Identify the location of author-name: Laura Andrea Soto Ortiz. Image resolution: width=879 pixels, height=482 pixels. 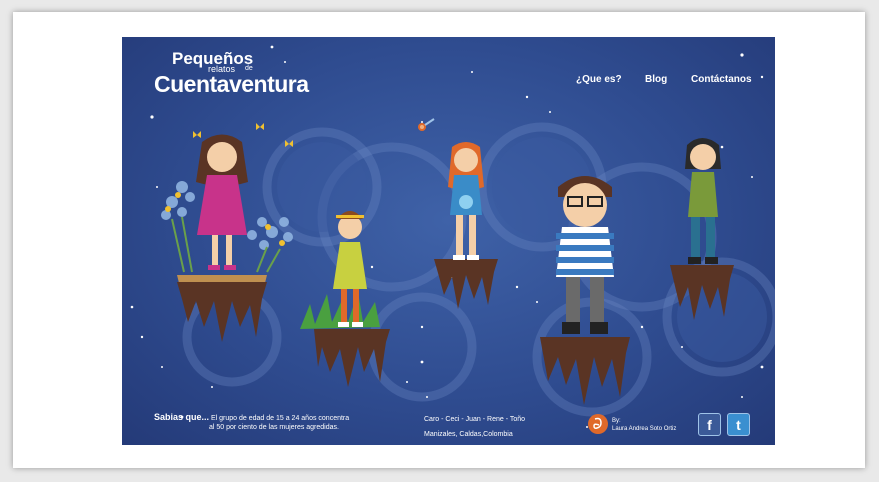
(644, 429).